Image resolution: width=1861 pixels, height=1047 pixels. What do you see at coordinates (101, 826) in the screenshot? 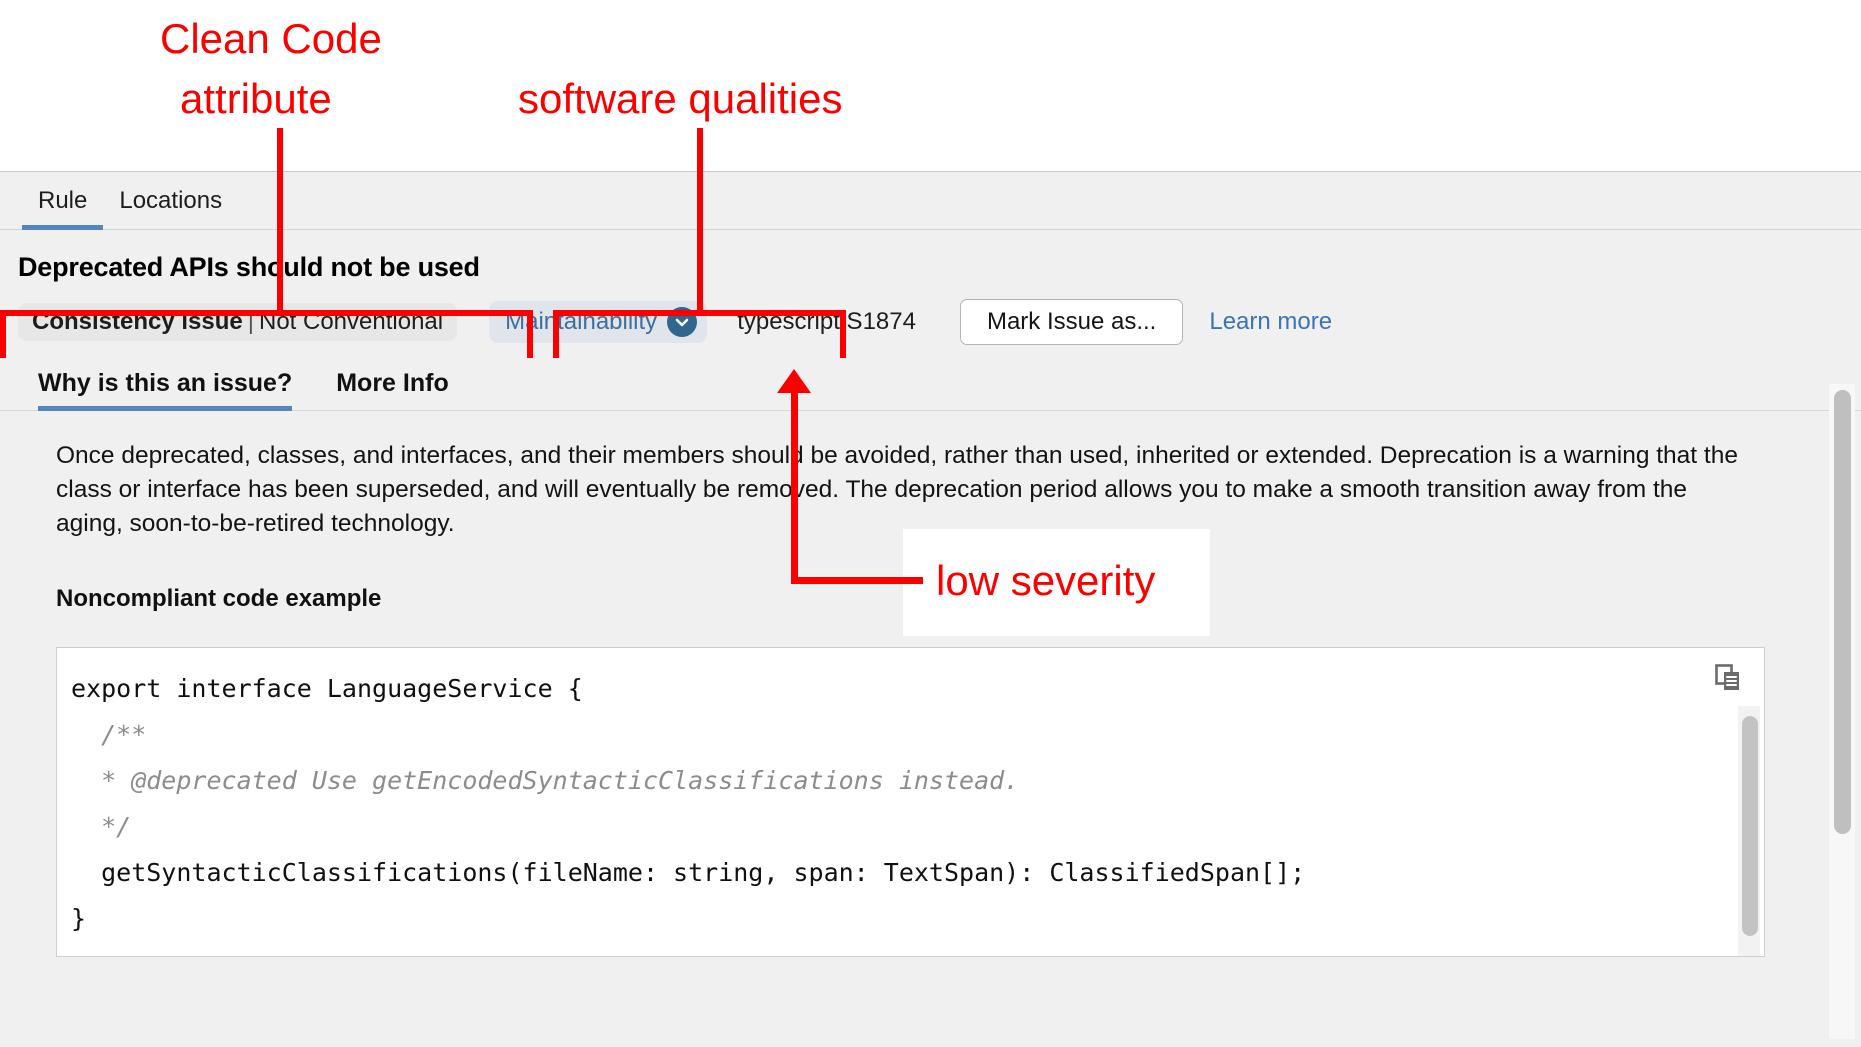
I see `code-line: */` at bounding box center [101, 826].